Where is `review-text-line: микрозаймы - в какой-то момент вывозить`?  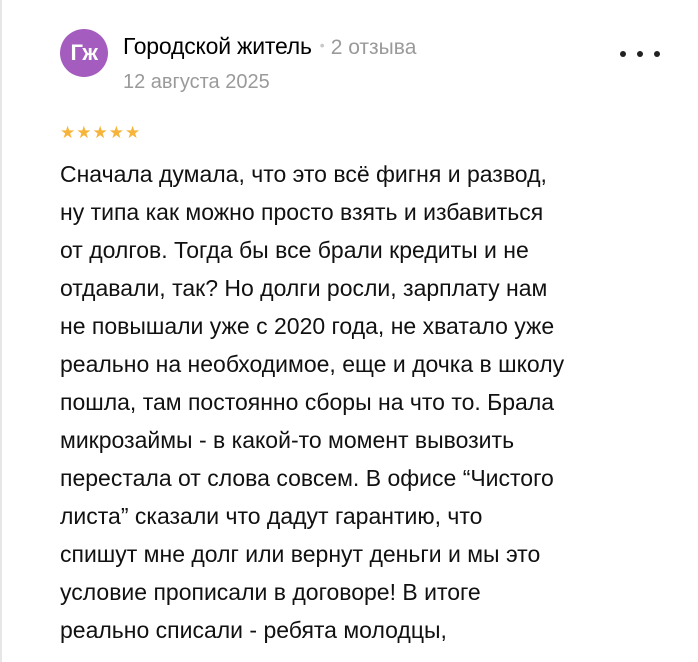 review-text-line: микрозаймы - в какой-то момент вывозить is located at coordinates (287, 440).